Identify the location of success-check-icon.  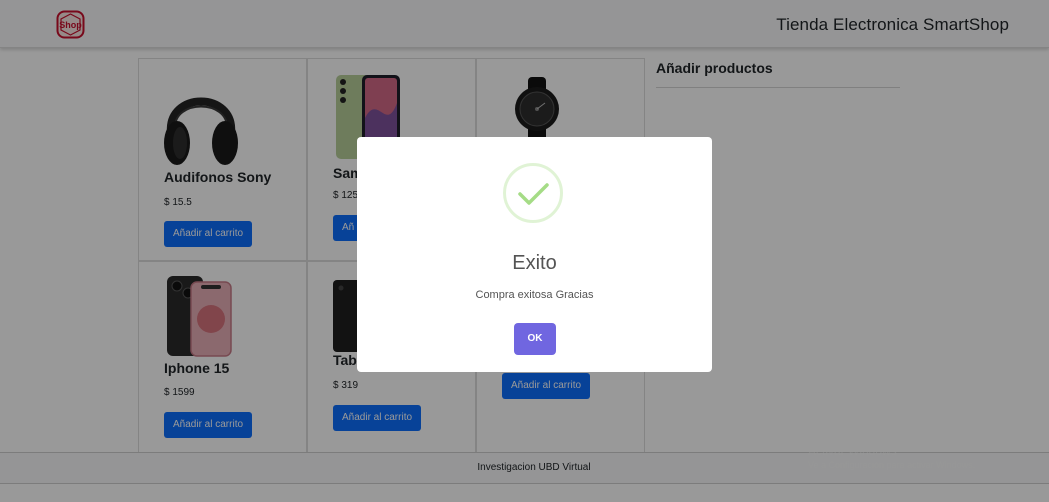
(533, 193).